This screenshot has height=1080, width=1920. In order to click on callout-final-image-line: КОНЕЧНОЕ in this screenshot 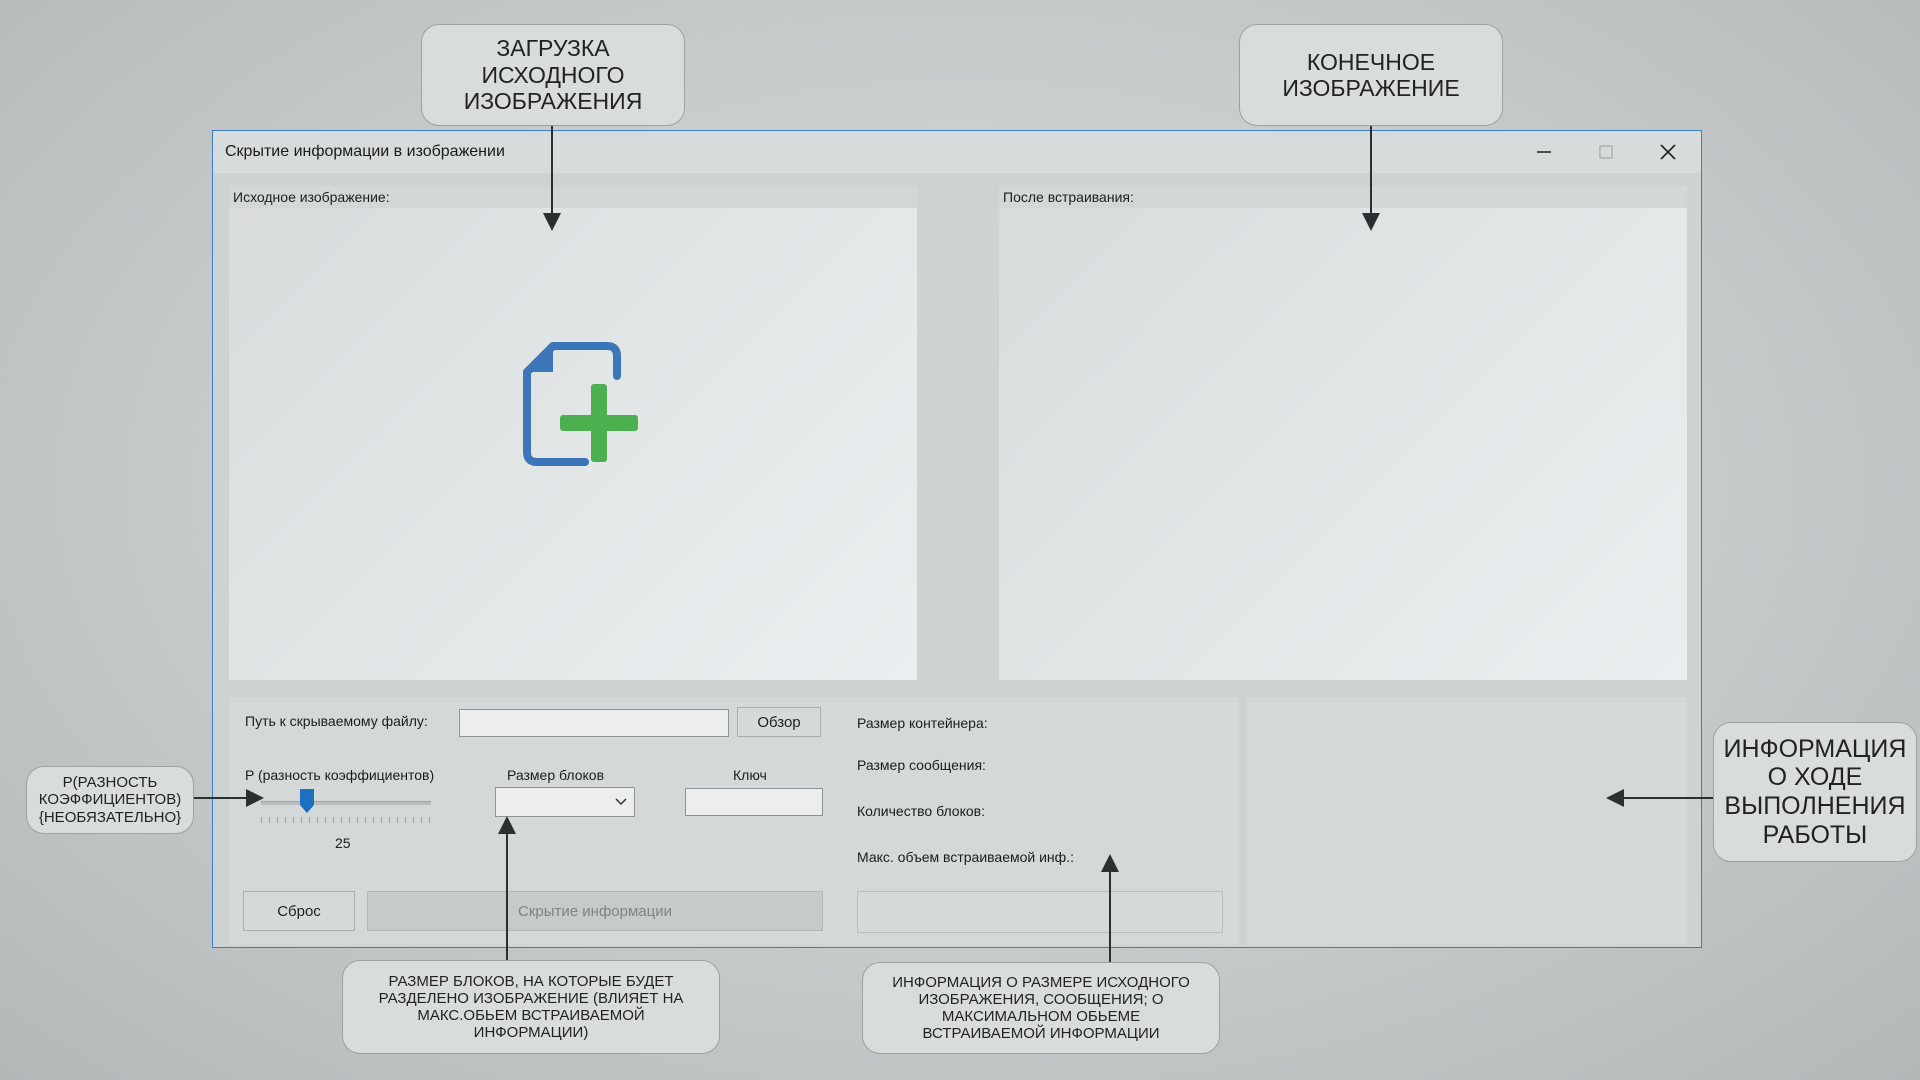, I will do `click(1371, 61)`.